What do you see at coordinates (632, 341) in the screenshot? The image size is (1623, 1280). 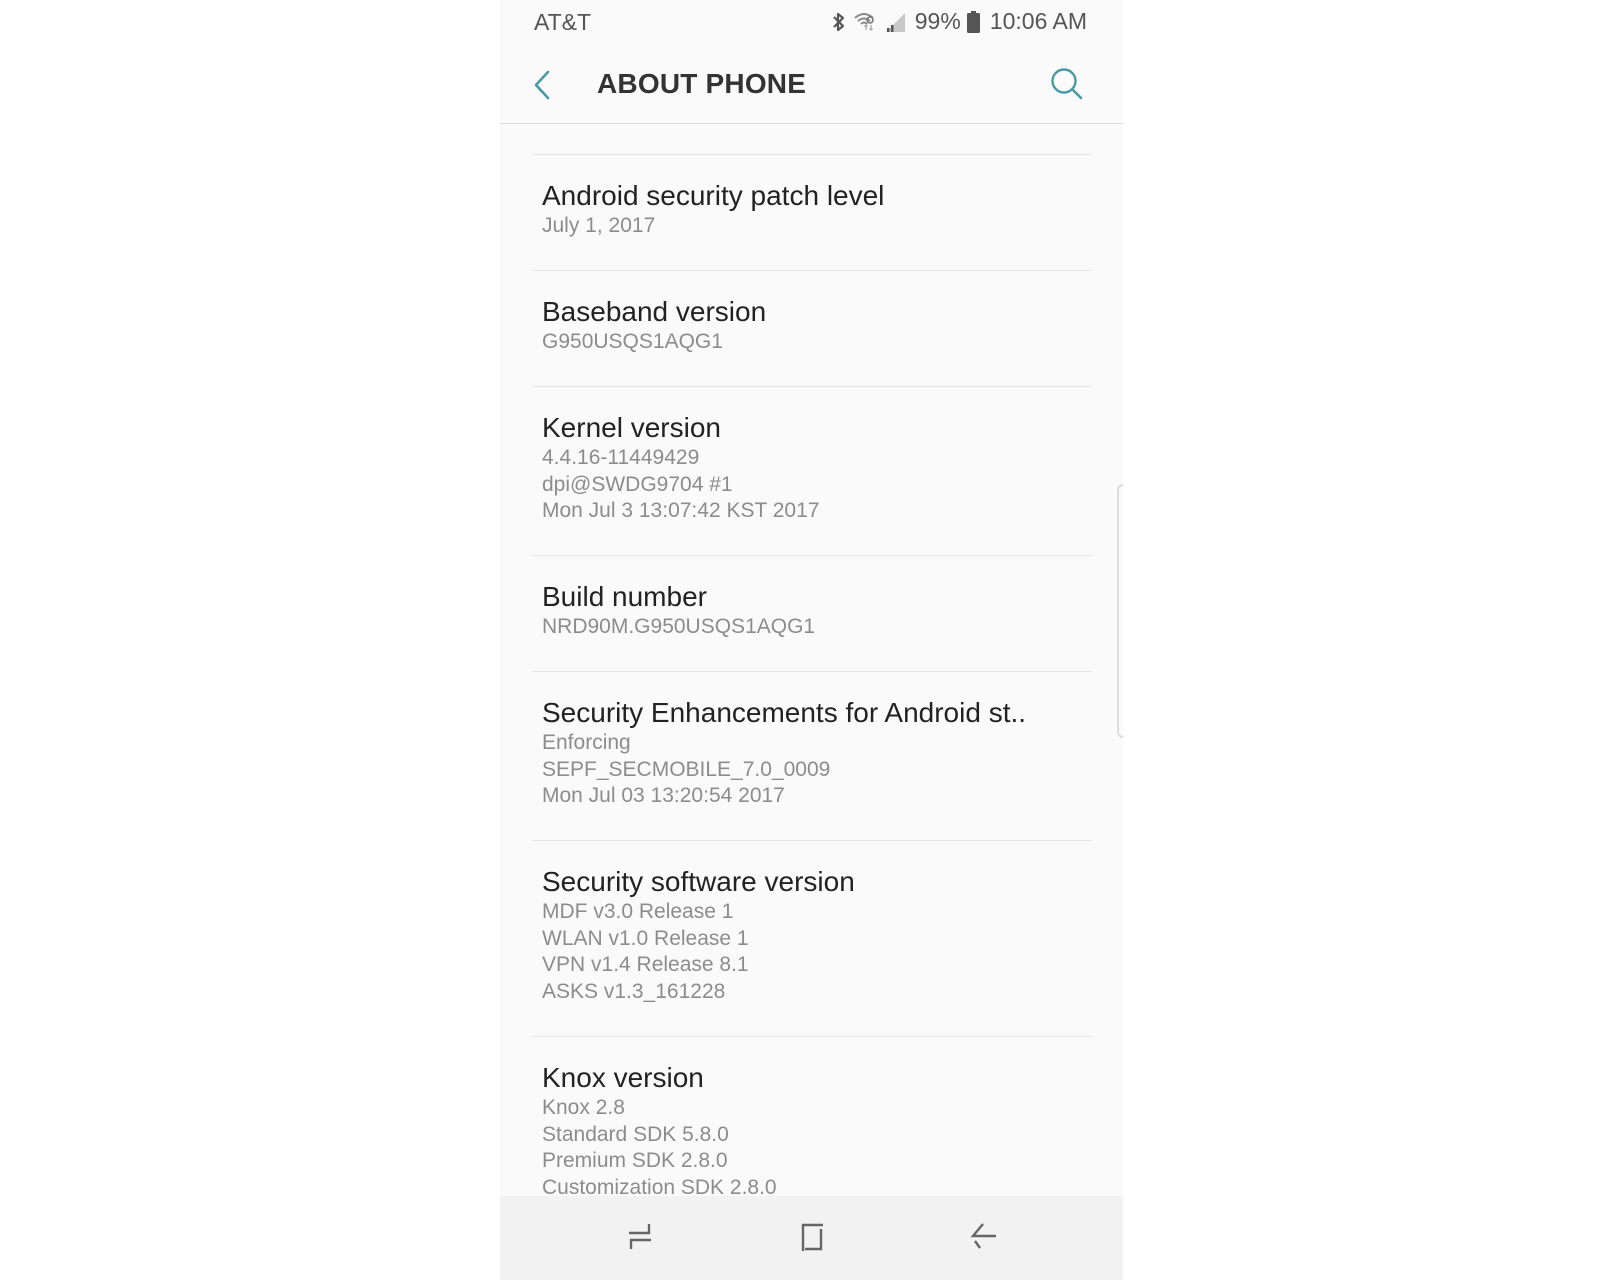 I see `item-value: G950USQS1AQG1` at bounding box center [632, 341].